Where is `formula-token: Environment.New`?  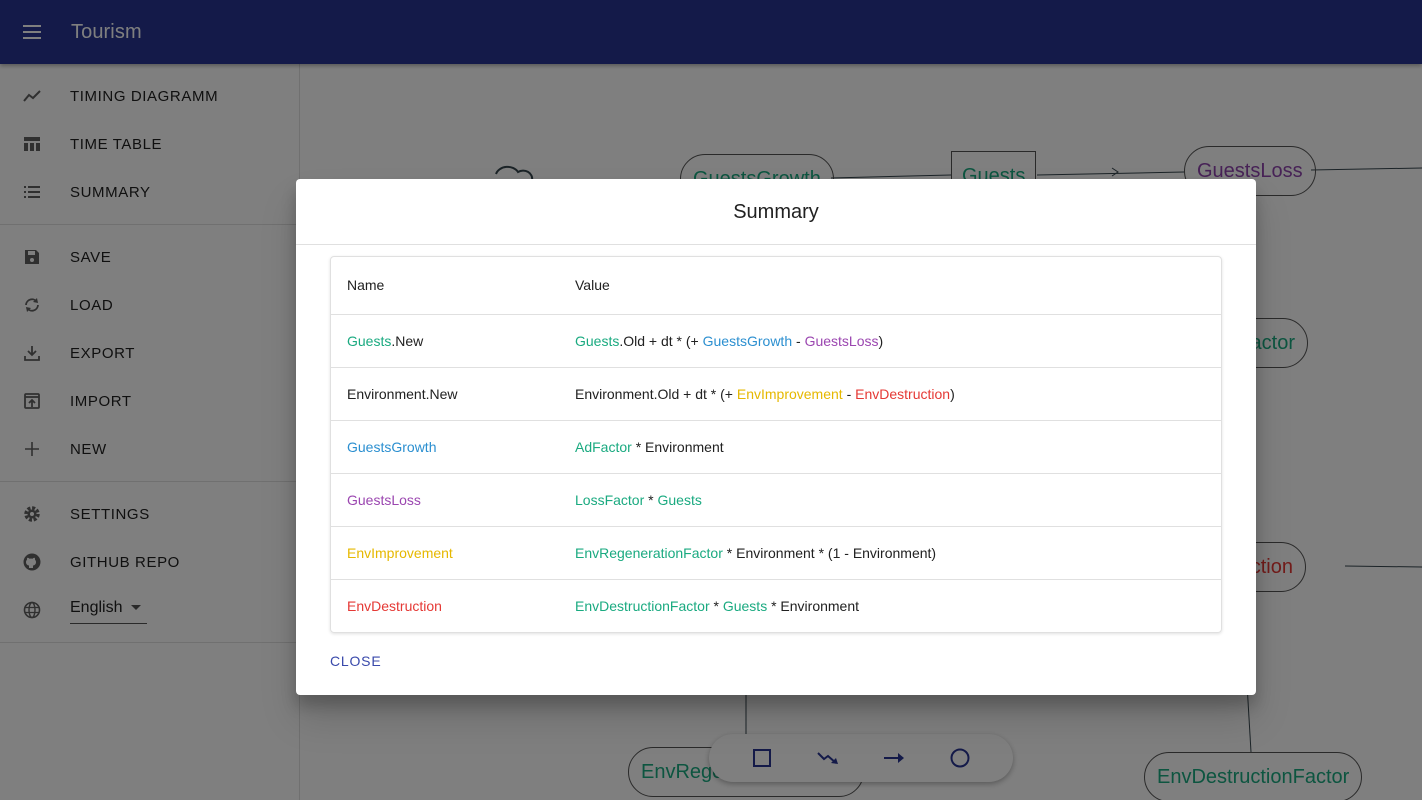 formula-token: Environment.New is located at coordinates (402, 393).